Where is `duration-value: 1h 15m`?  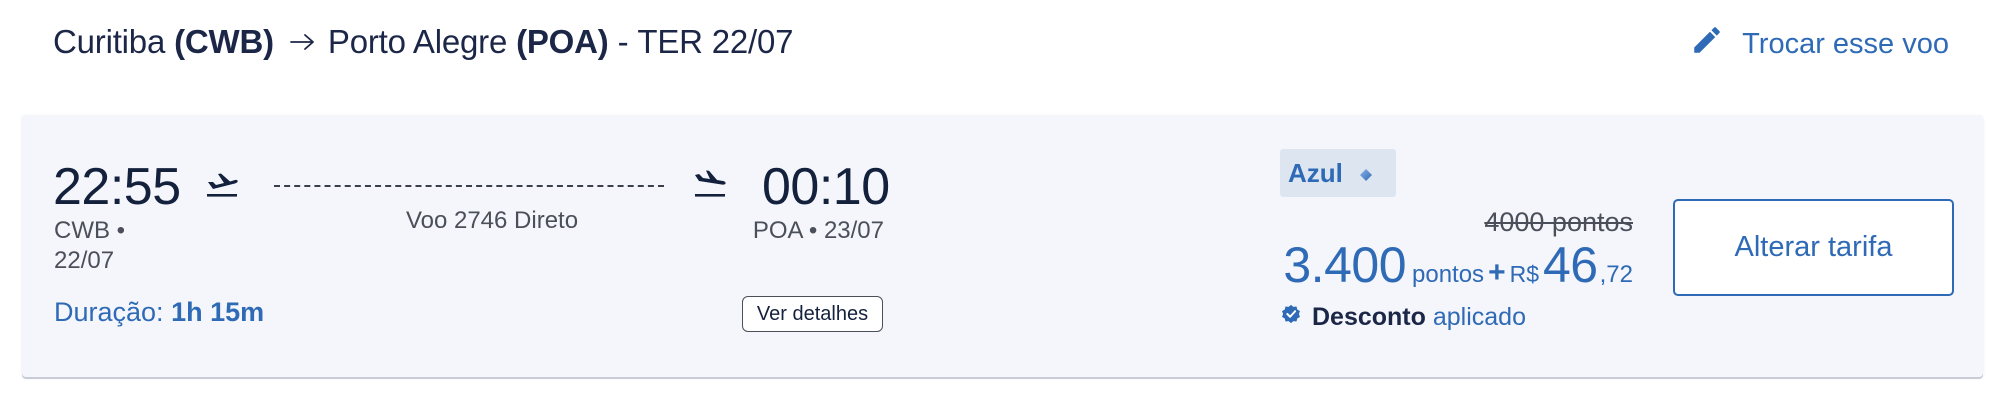 duration-value: 1h 15m is located at coordinates (218, 312).